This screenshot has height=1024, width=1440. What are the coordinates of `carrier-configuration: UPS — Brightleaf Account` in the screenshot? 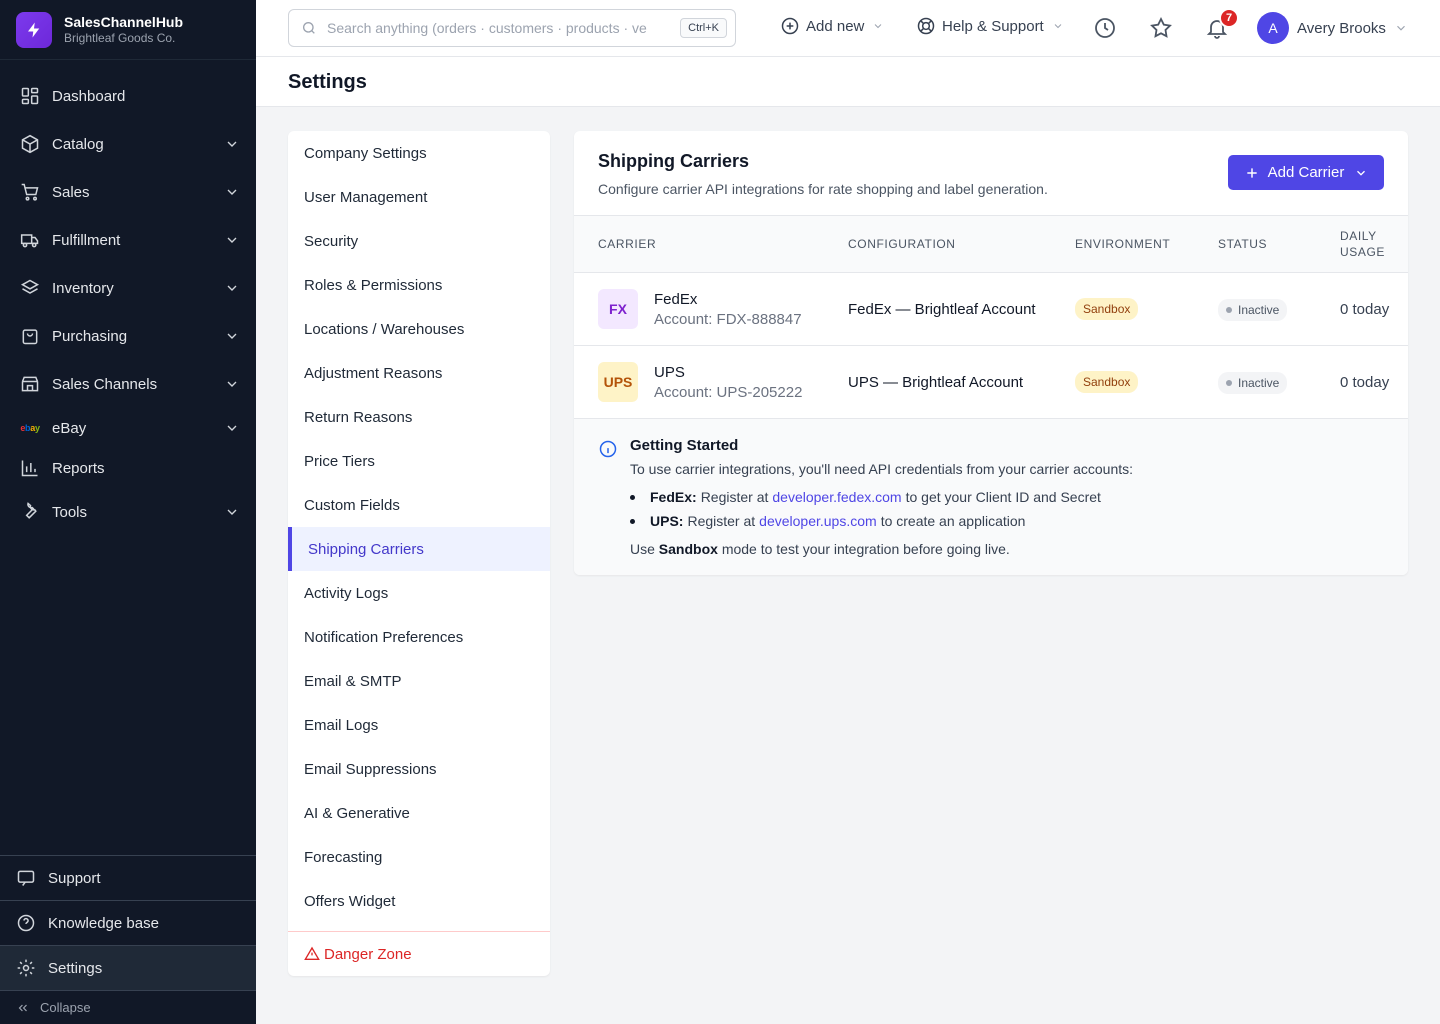 It's located at (936, 382).